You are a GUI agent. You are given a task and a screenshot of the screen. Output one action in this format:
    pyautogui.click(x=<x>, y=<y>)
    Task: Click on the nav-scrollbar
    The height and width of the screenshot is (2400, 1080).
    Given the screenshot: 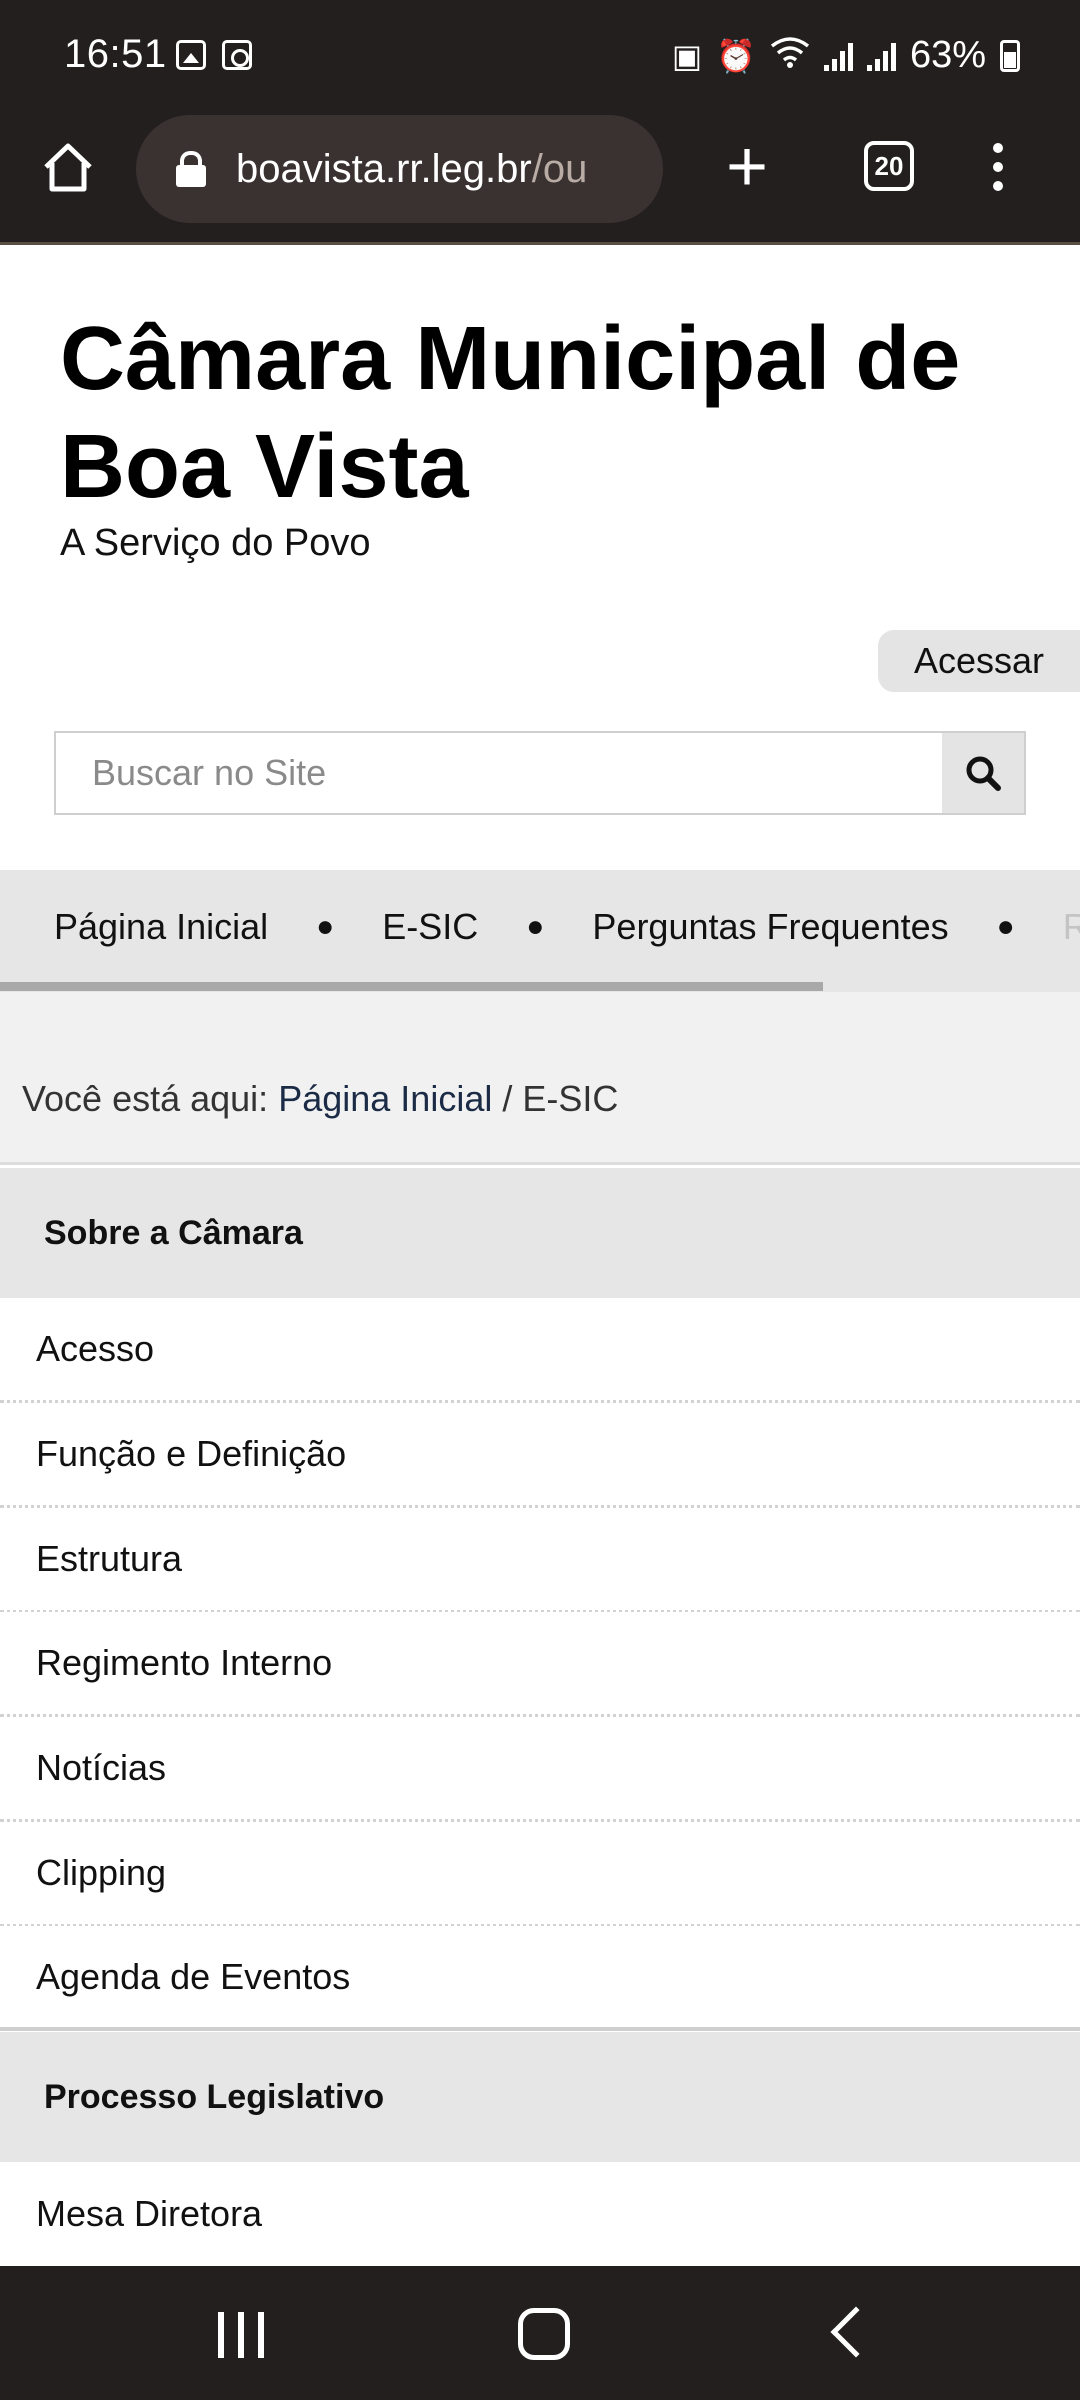 What is the action you would take?
    pyautogui.click(x=411, y=986)
    